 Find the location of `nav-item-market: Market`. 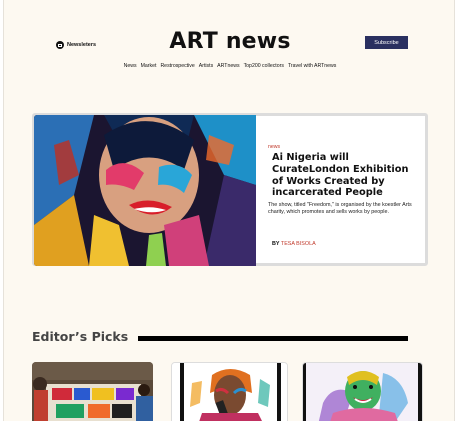

nav-item-market: Market is located at coordinates (149, 66).